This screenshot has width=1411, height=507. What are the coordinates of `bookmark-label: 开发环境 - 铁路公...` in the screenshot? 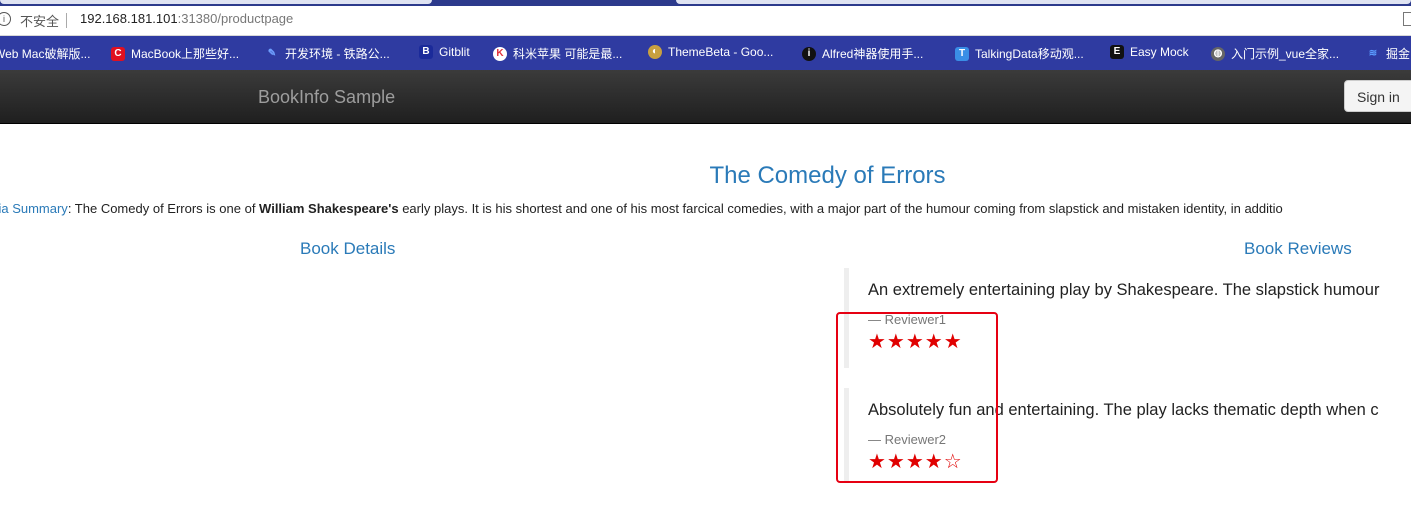 It's located at (337, 54).